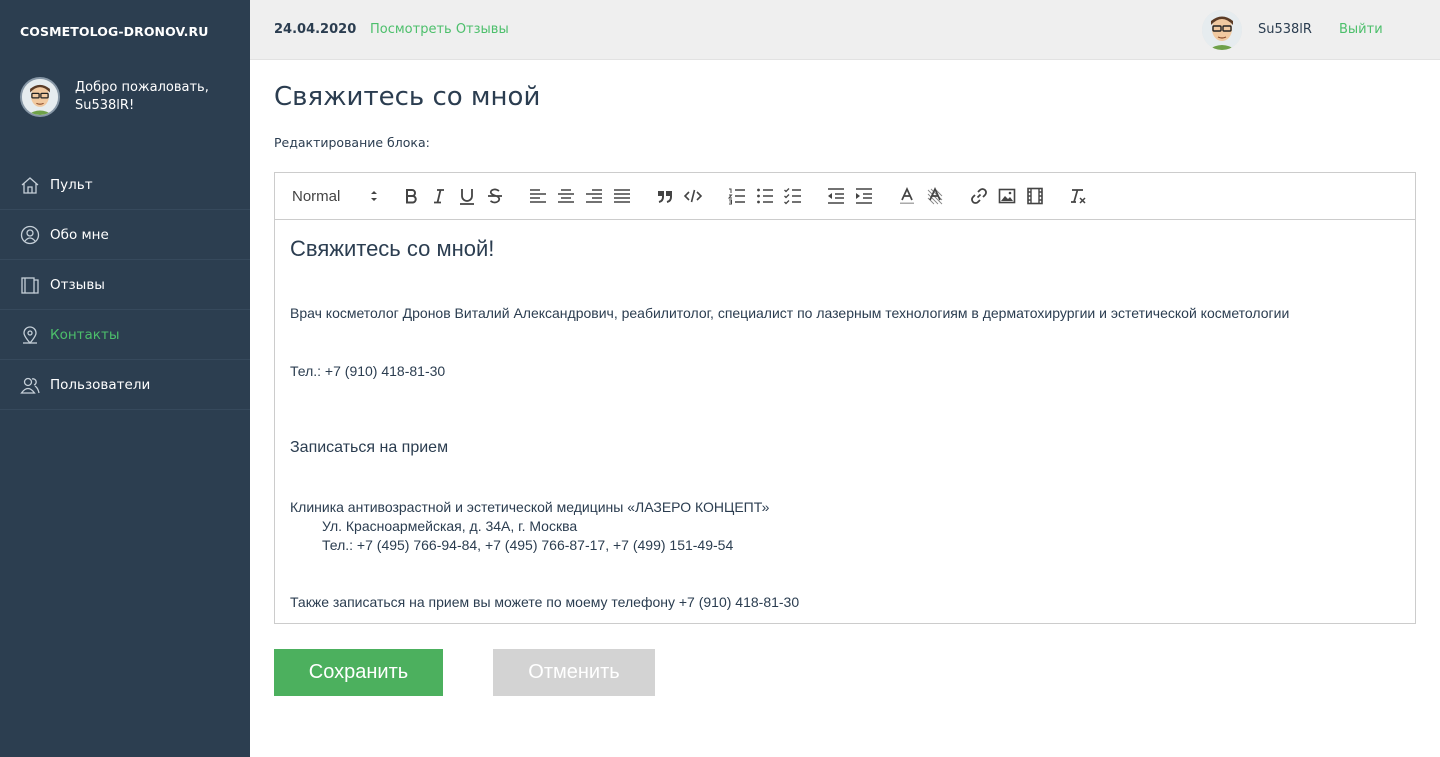 This screenshot has width=1440, height=757. Describe the element at coordinates (864, 196) in the screenshot. I see `indent-icon` at that location.